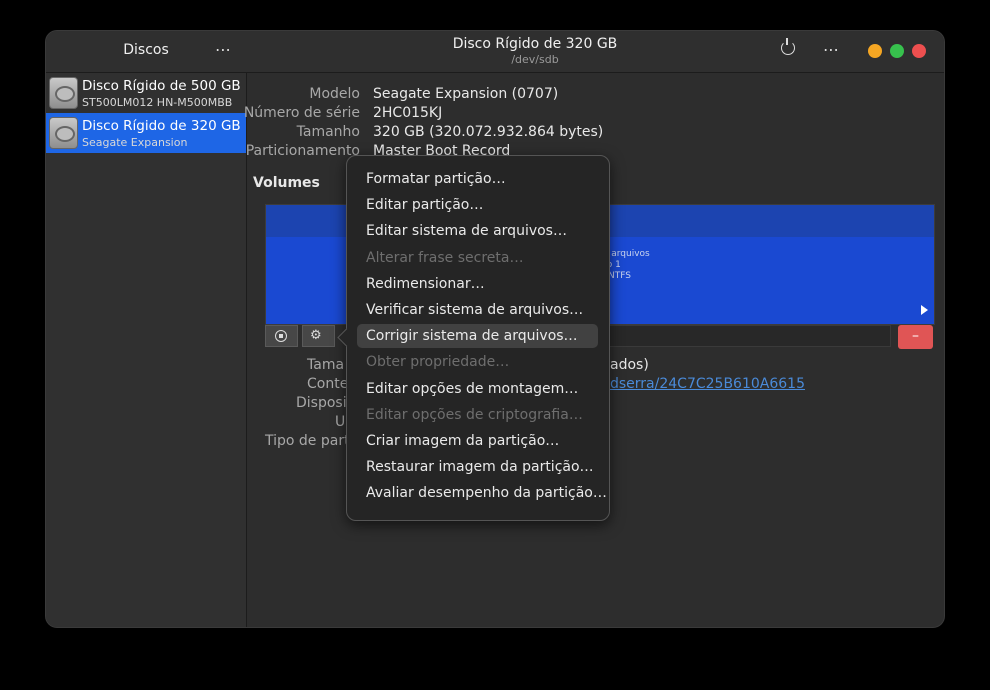  I want to click on model-label: Modelo, so click(334, 94).